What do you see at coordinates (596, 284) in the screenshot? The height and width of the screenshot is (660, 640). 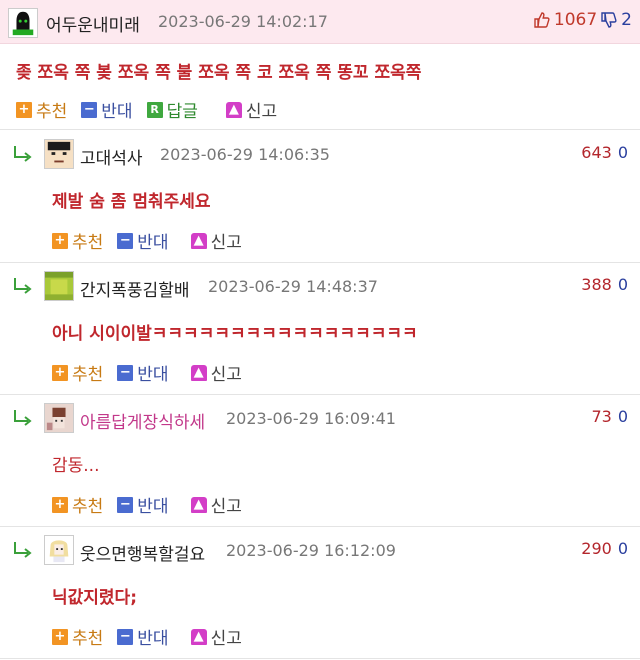 I see `comment-upvote-count: 388` at bounding box center [596, 284].